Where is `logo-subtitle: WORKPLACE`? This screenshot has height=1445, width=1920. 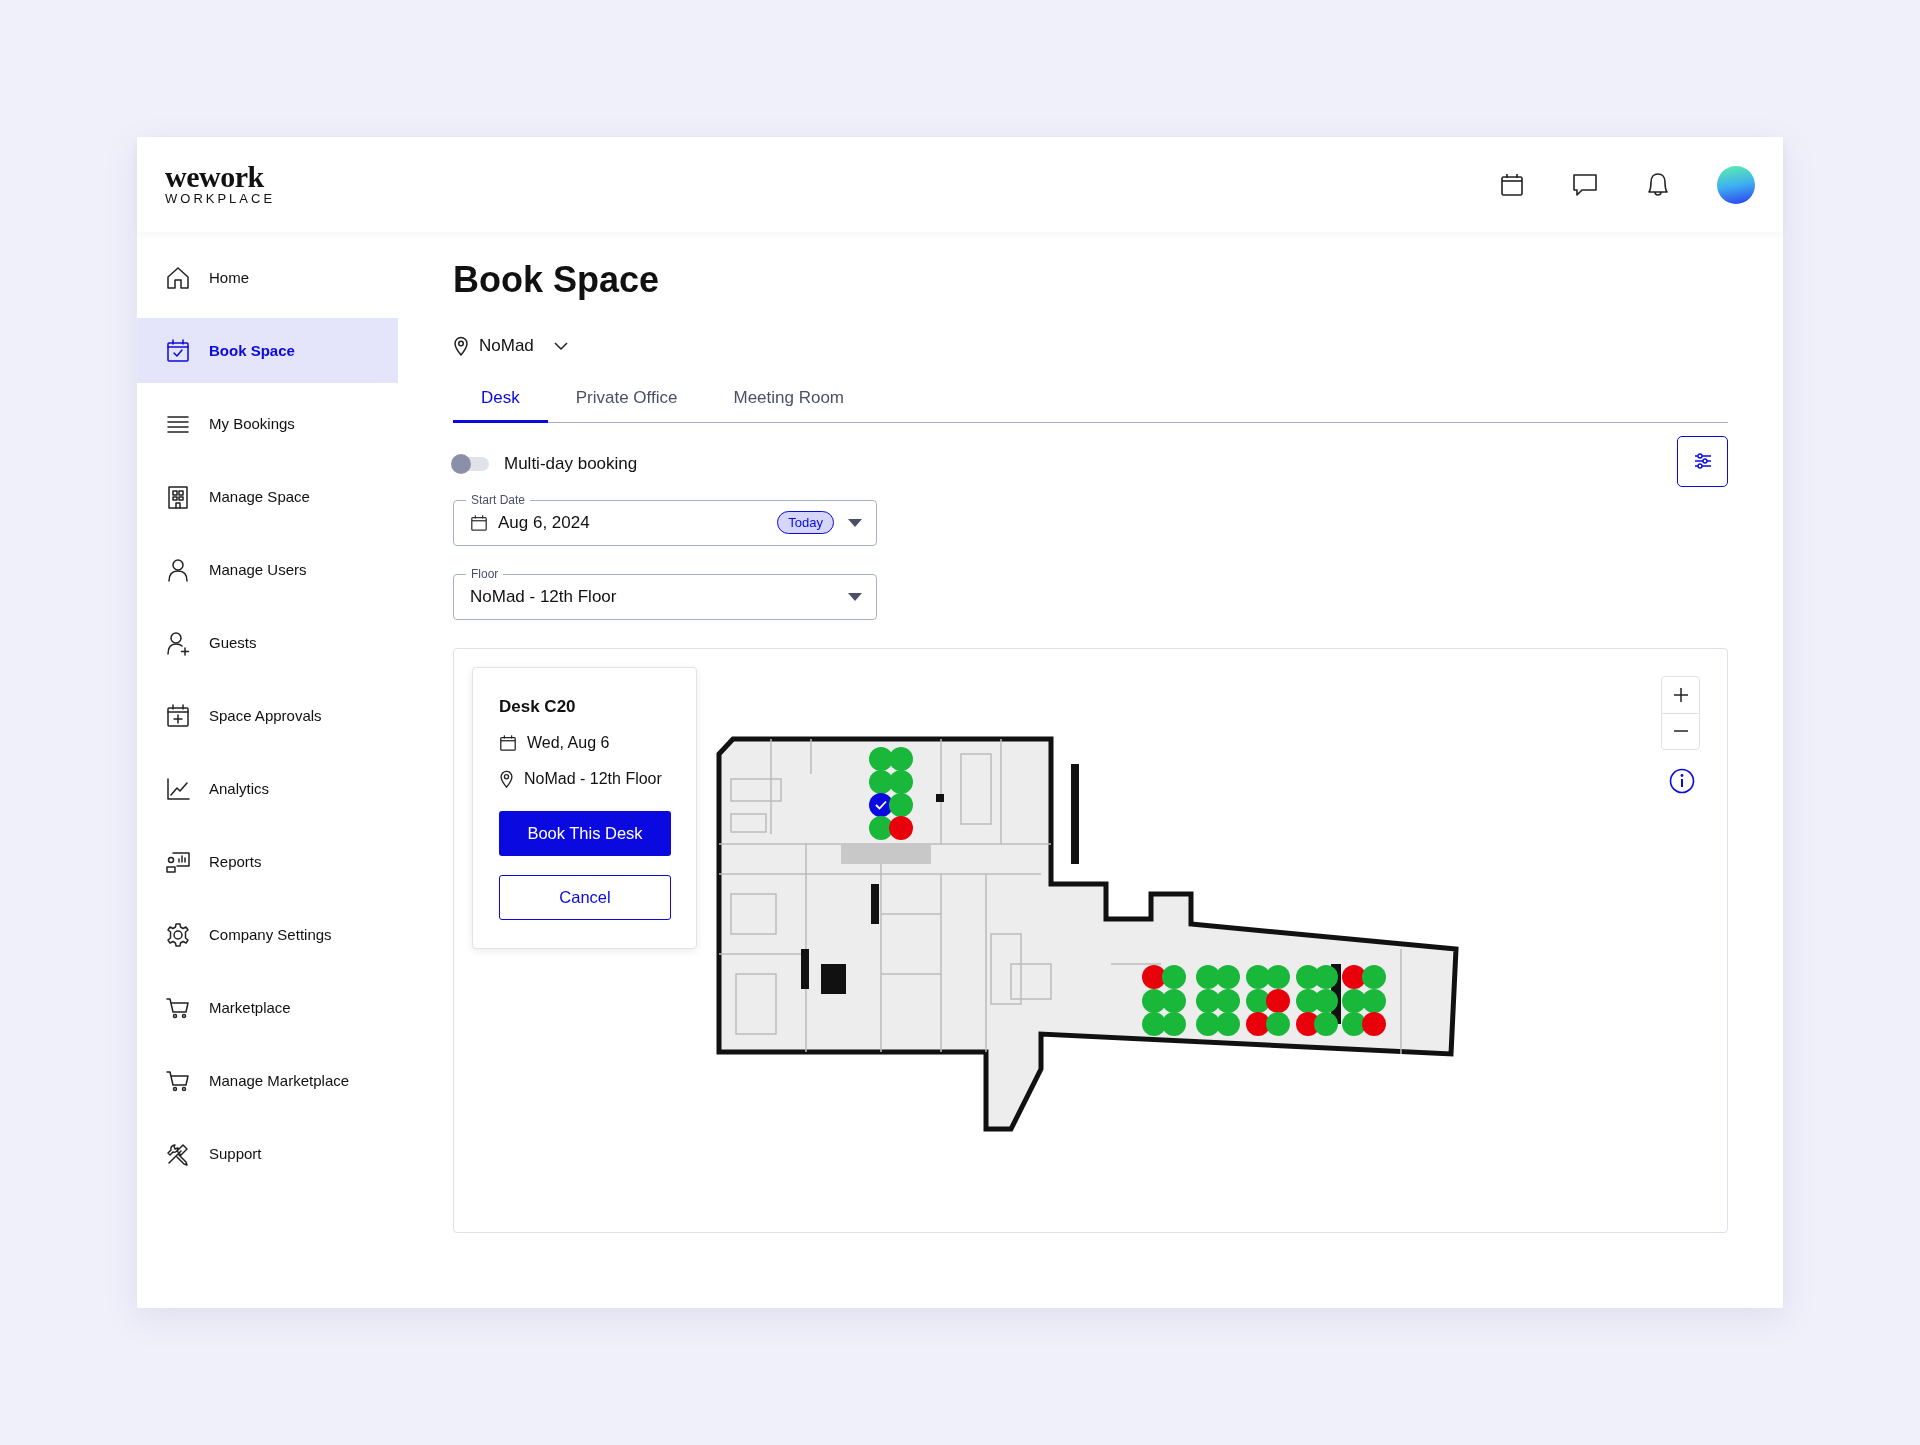 logo-subtitle: WORKPLACE is located at coordinates (220, 198).